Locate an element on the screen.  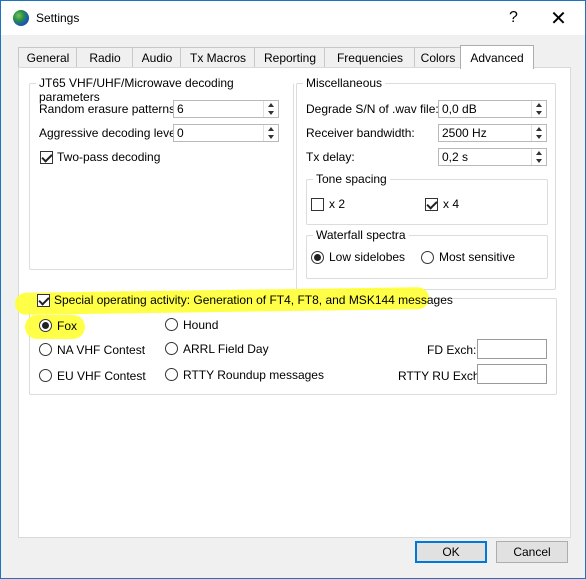
hound-label: Hound is located at coordinates (201, 325).